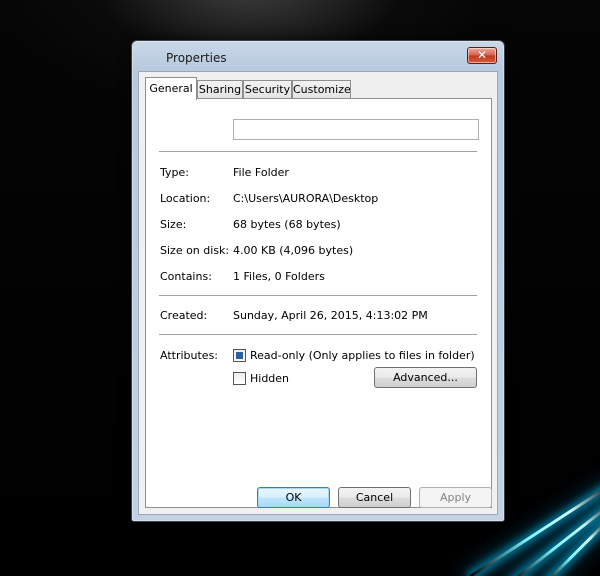 The width and height of the screenshot is (600, 576). Describe the element at coordinates (330, 315) in the screenshot. I see `created-value: Sunday, April 26, 2015, 4:13:02 PM` at that location.